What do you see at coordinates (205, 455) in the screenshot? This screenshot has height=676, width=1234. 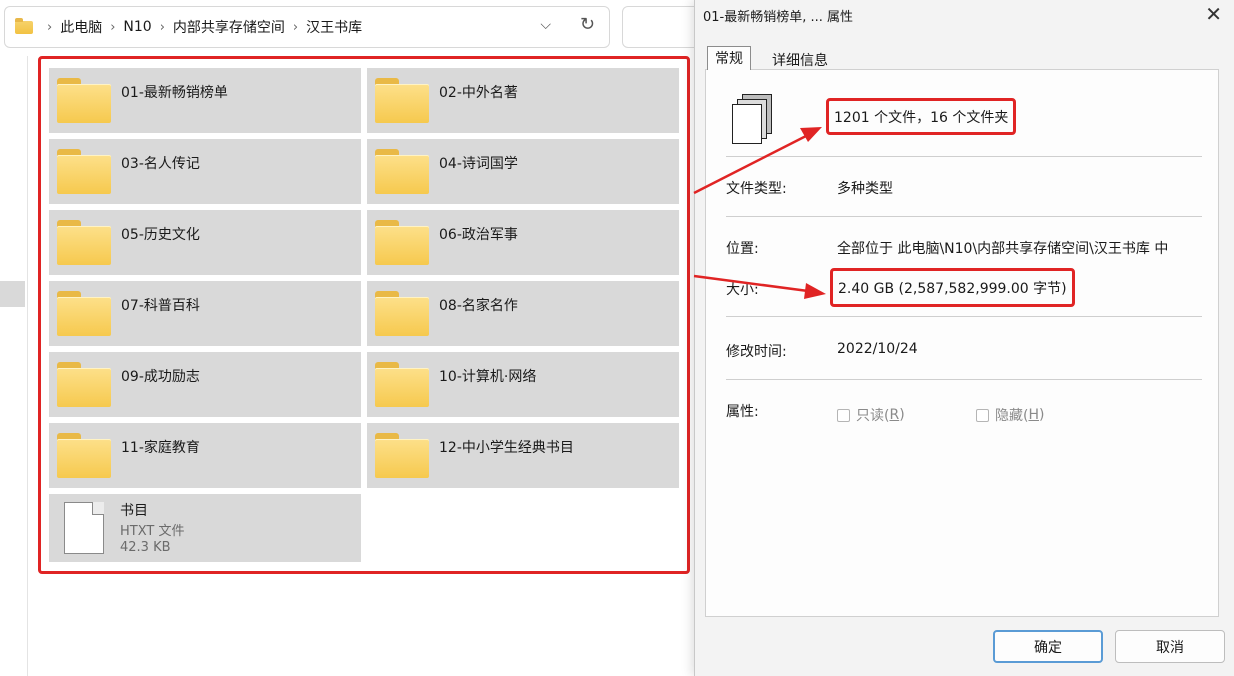 I see `folder-tile: 11-家庭教育` at bounding box center [205, 455].